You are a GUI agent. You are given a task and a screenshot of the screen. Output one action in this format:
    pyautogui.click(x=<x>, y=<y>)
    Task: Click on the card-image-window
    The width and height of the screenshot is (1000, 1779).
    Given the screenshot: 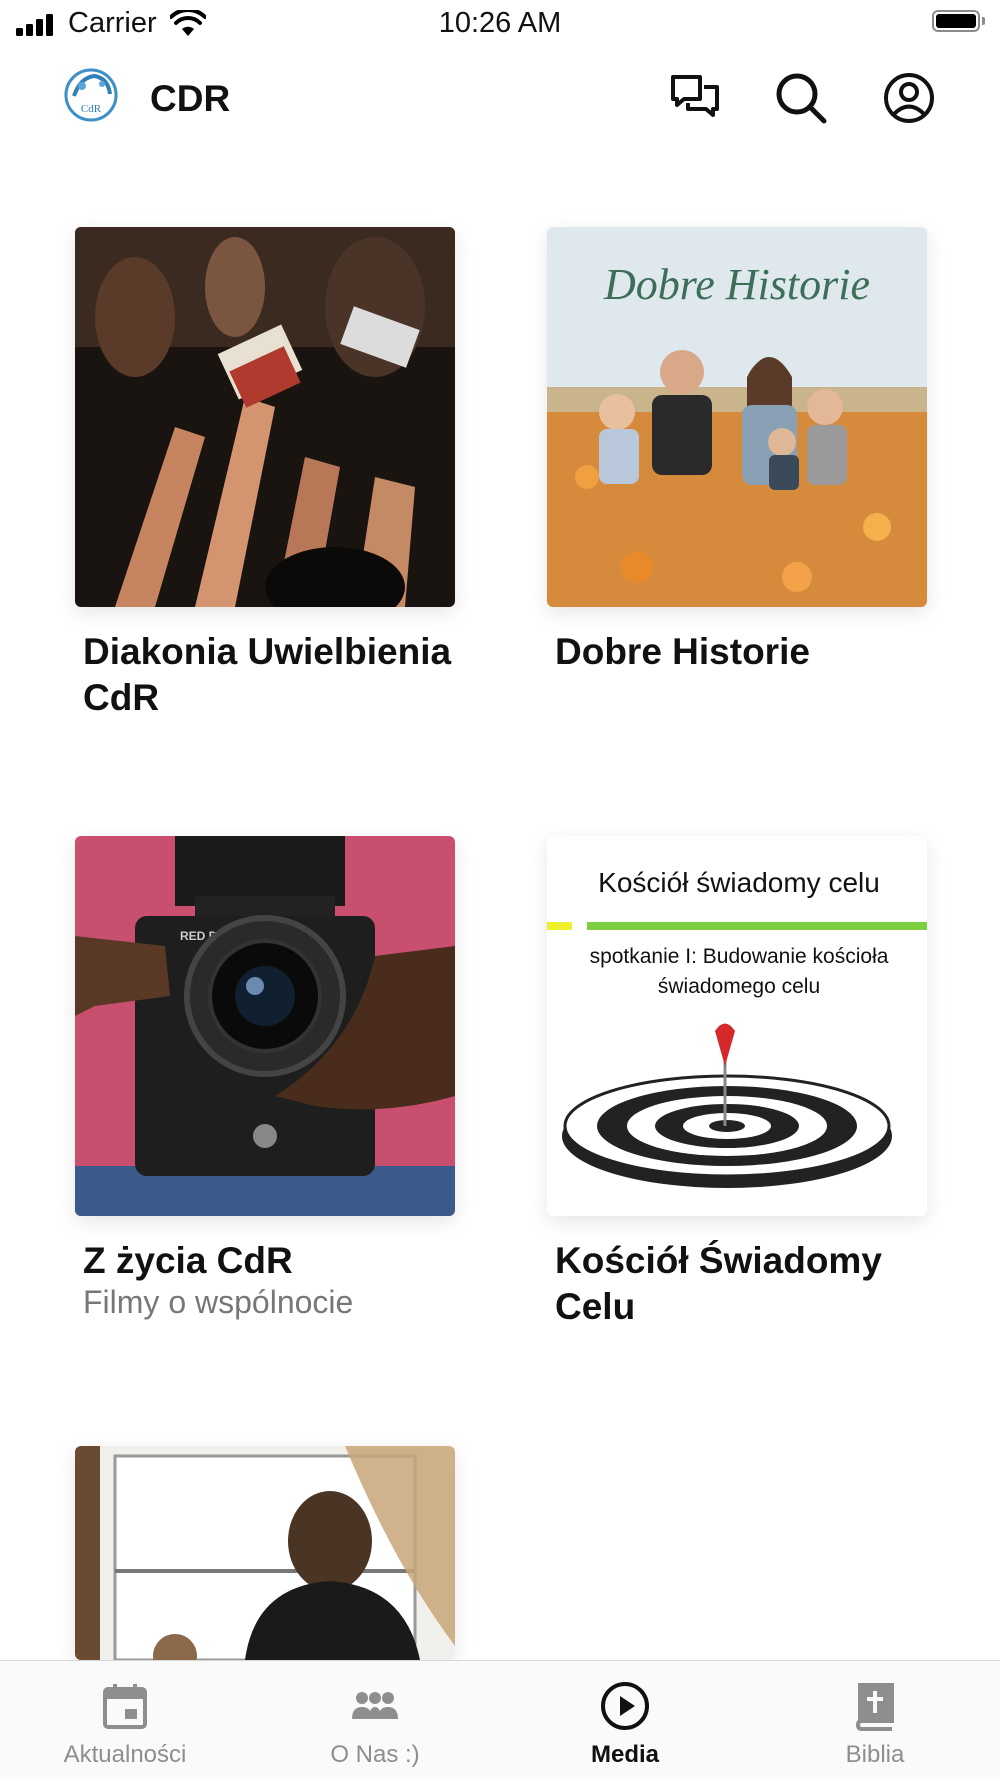 What is the action you would take?
    pyautogui.click(x=265, y=1553)
    